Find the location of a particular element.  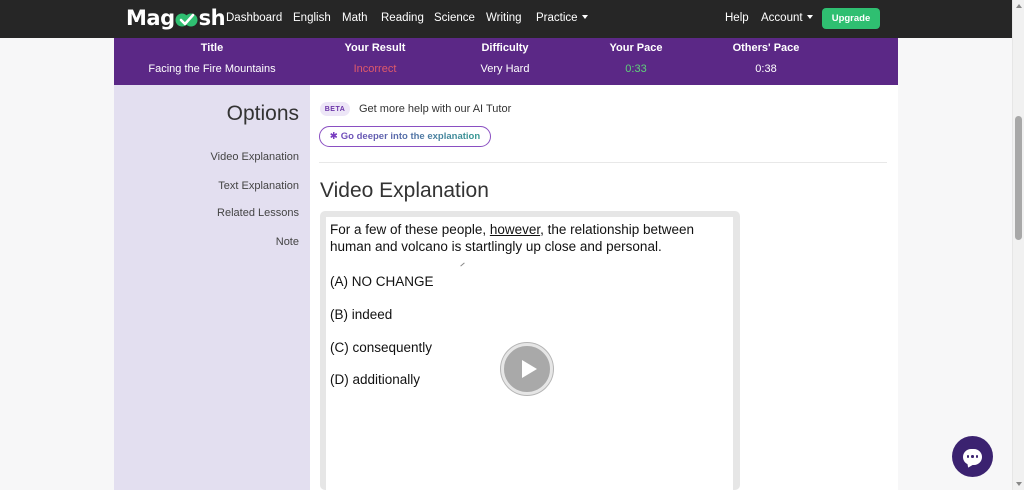

results-value-others-pace: 0:38 is located at coordinates (766, 69).